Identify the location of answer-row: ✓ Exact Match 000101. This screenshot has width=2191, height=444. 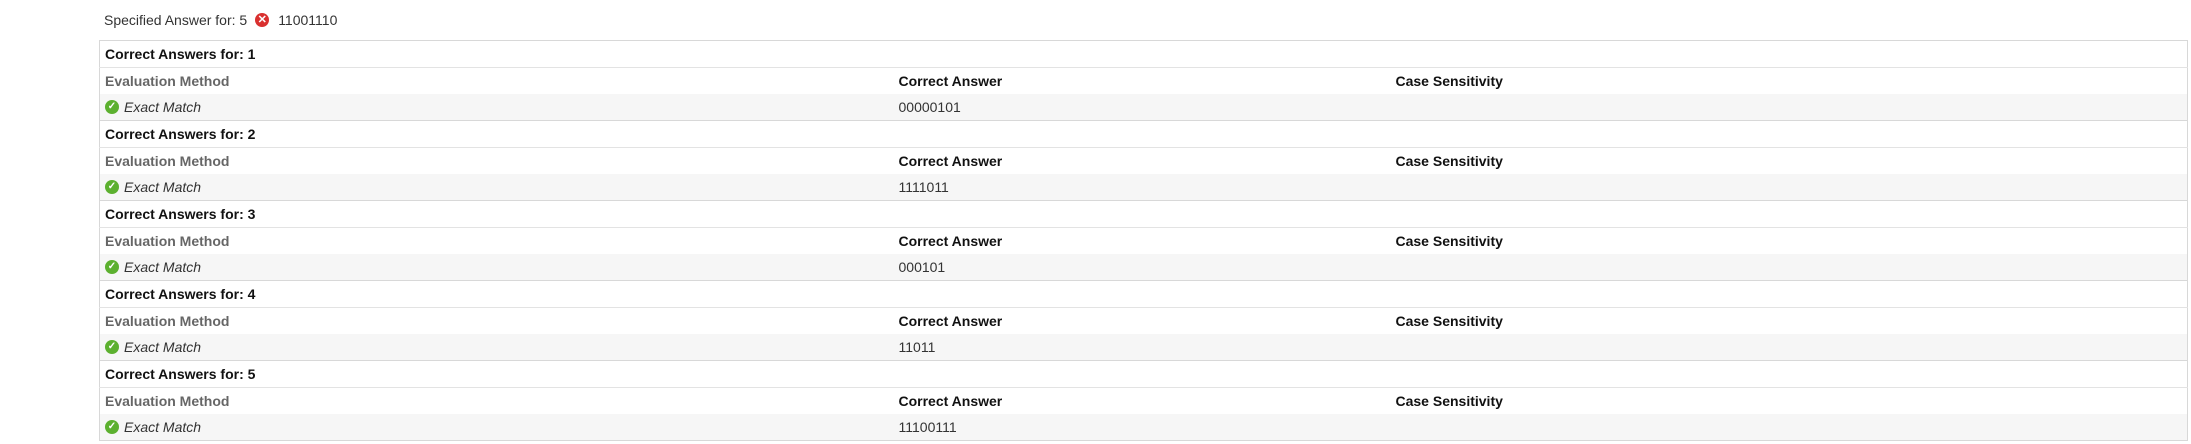
(1143, 267).